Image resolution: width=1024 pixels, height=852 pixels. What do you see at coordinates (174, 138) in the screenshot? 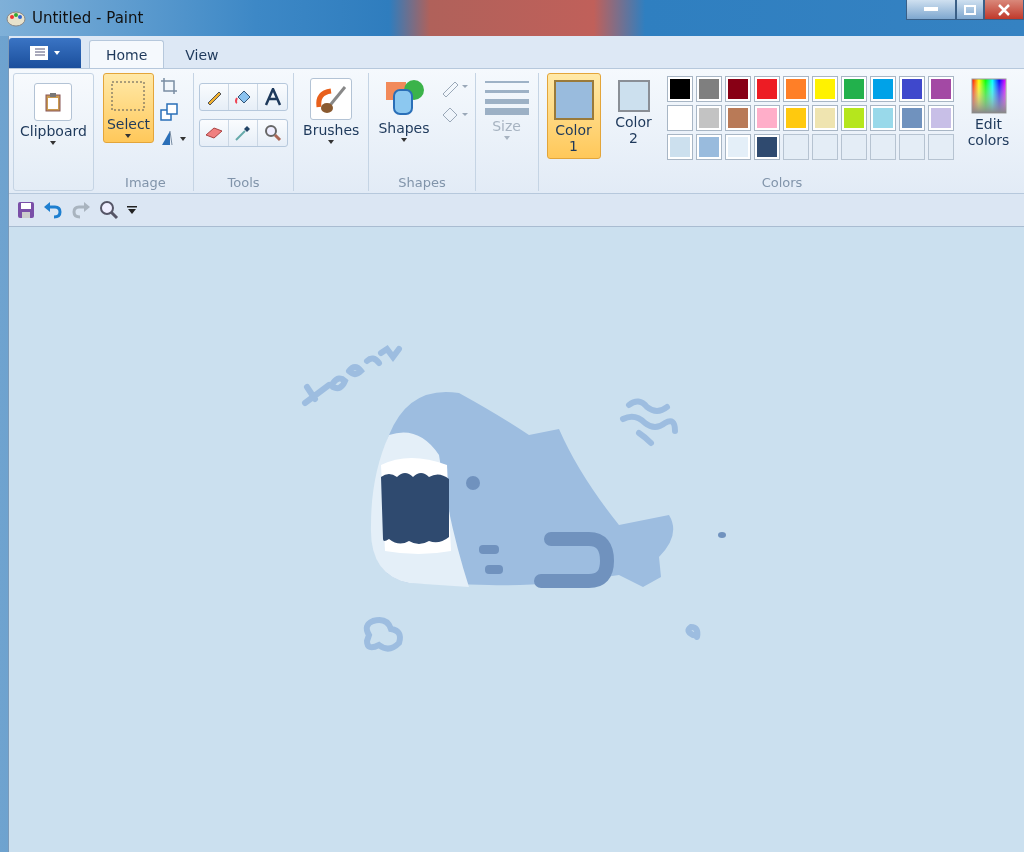
I see `rotate-icon` at bounding box center [174, 138].